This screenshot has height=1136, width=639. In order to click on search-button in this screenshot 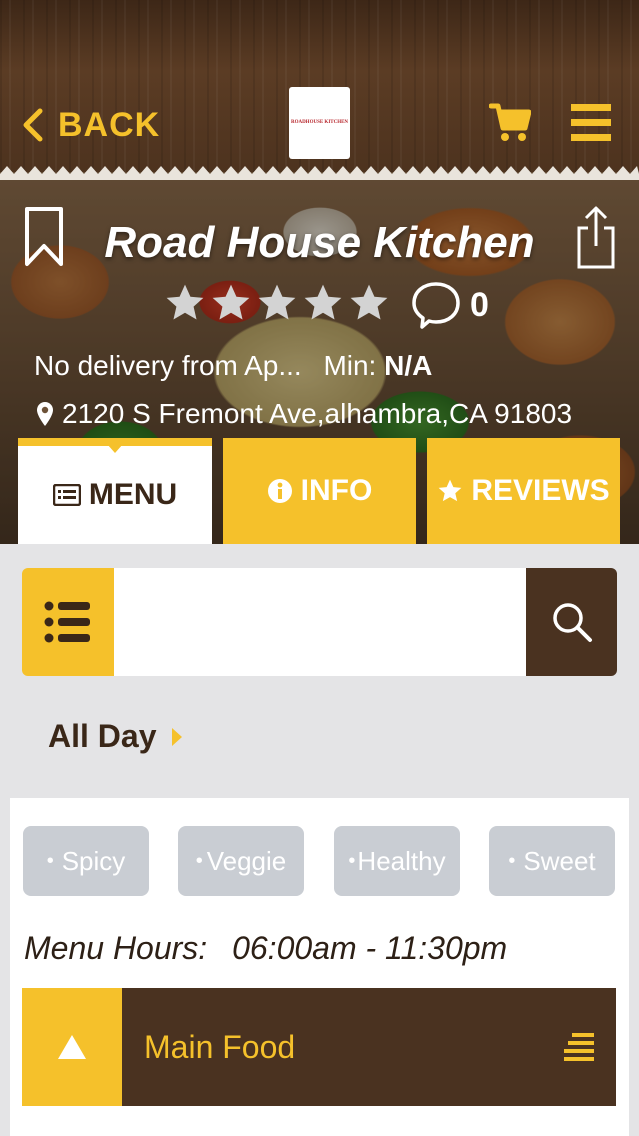, I will do `click(571, 622)`.